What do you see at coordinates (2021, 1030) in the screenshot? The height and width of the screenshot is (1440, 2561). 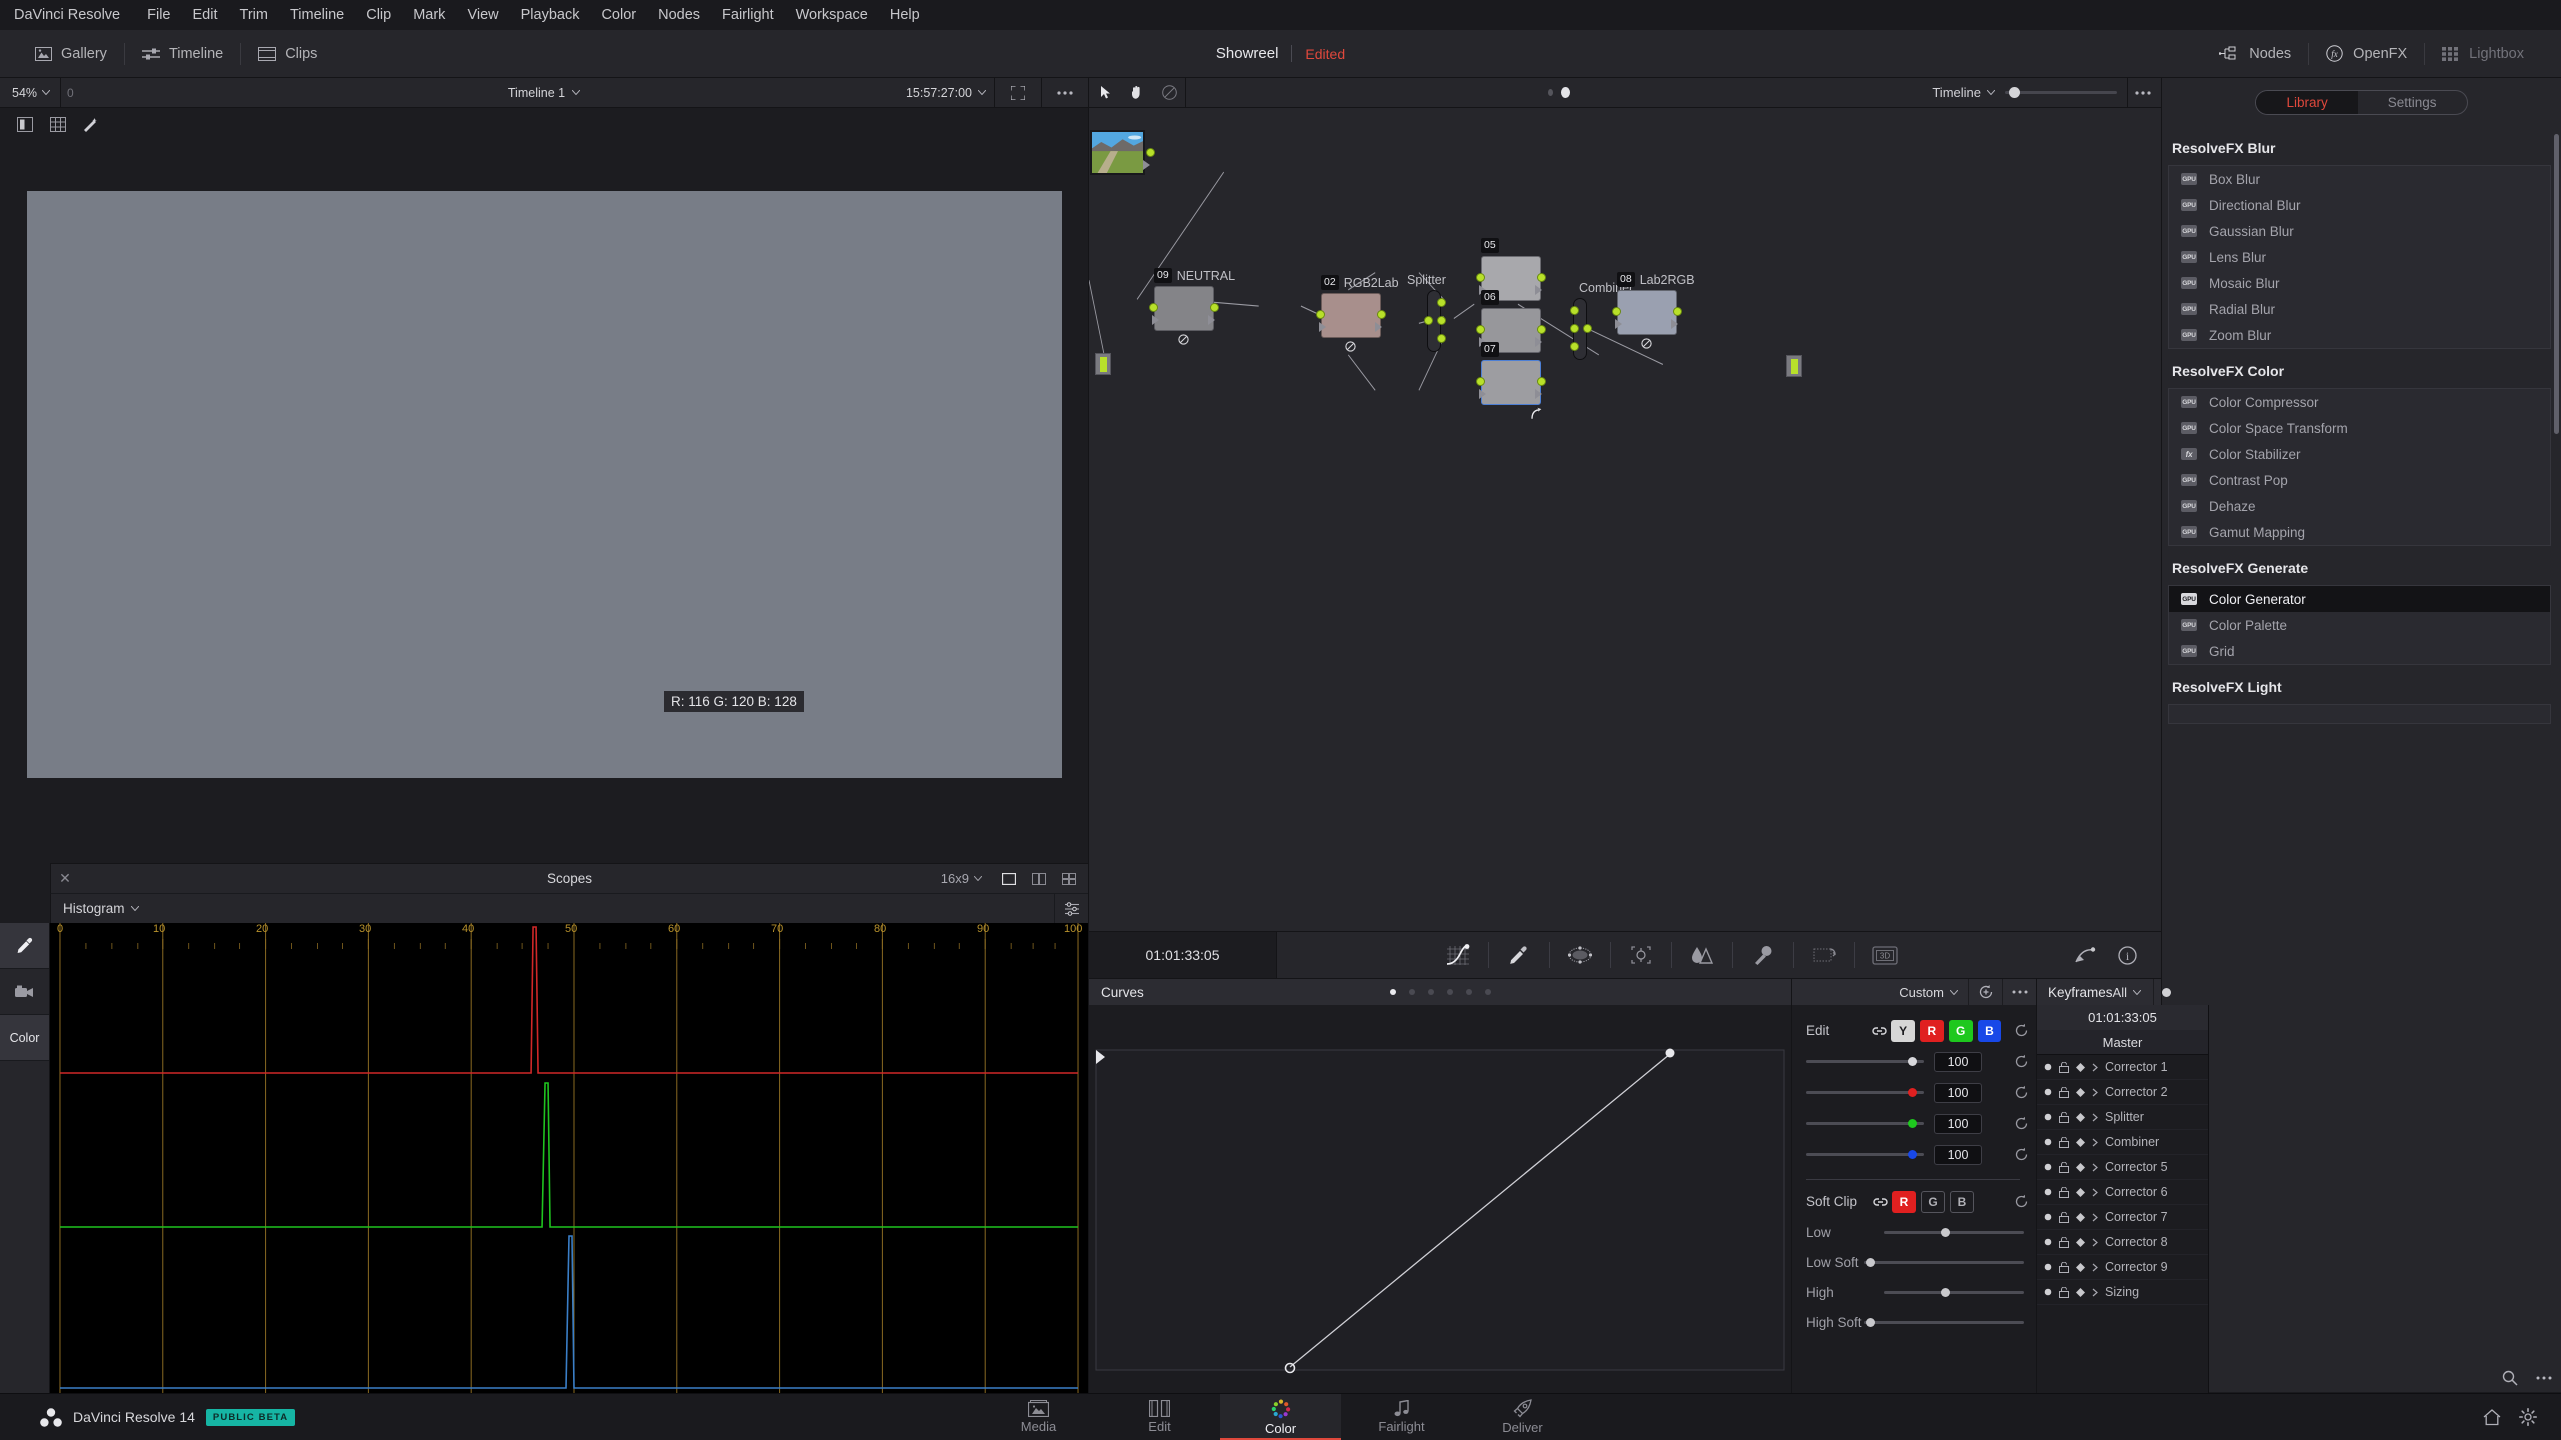 I see `reset-edit-icon` at bounding box center [2021, 1030].